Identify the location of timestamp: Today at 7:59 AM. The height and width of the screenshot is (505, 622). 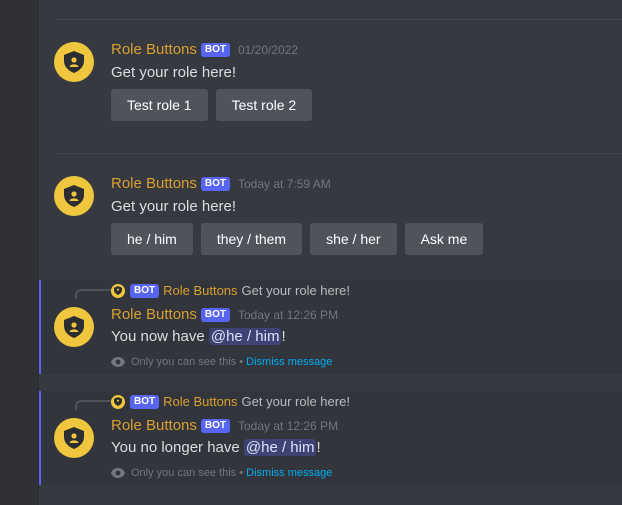
(284, 184).